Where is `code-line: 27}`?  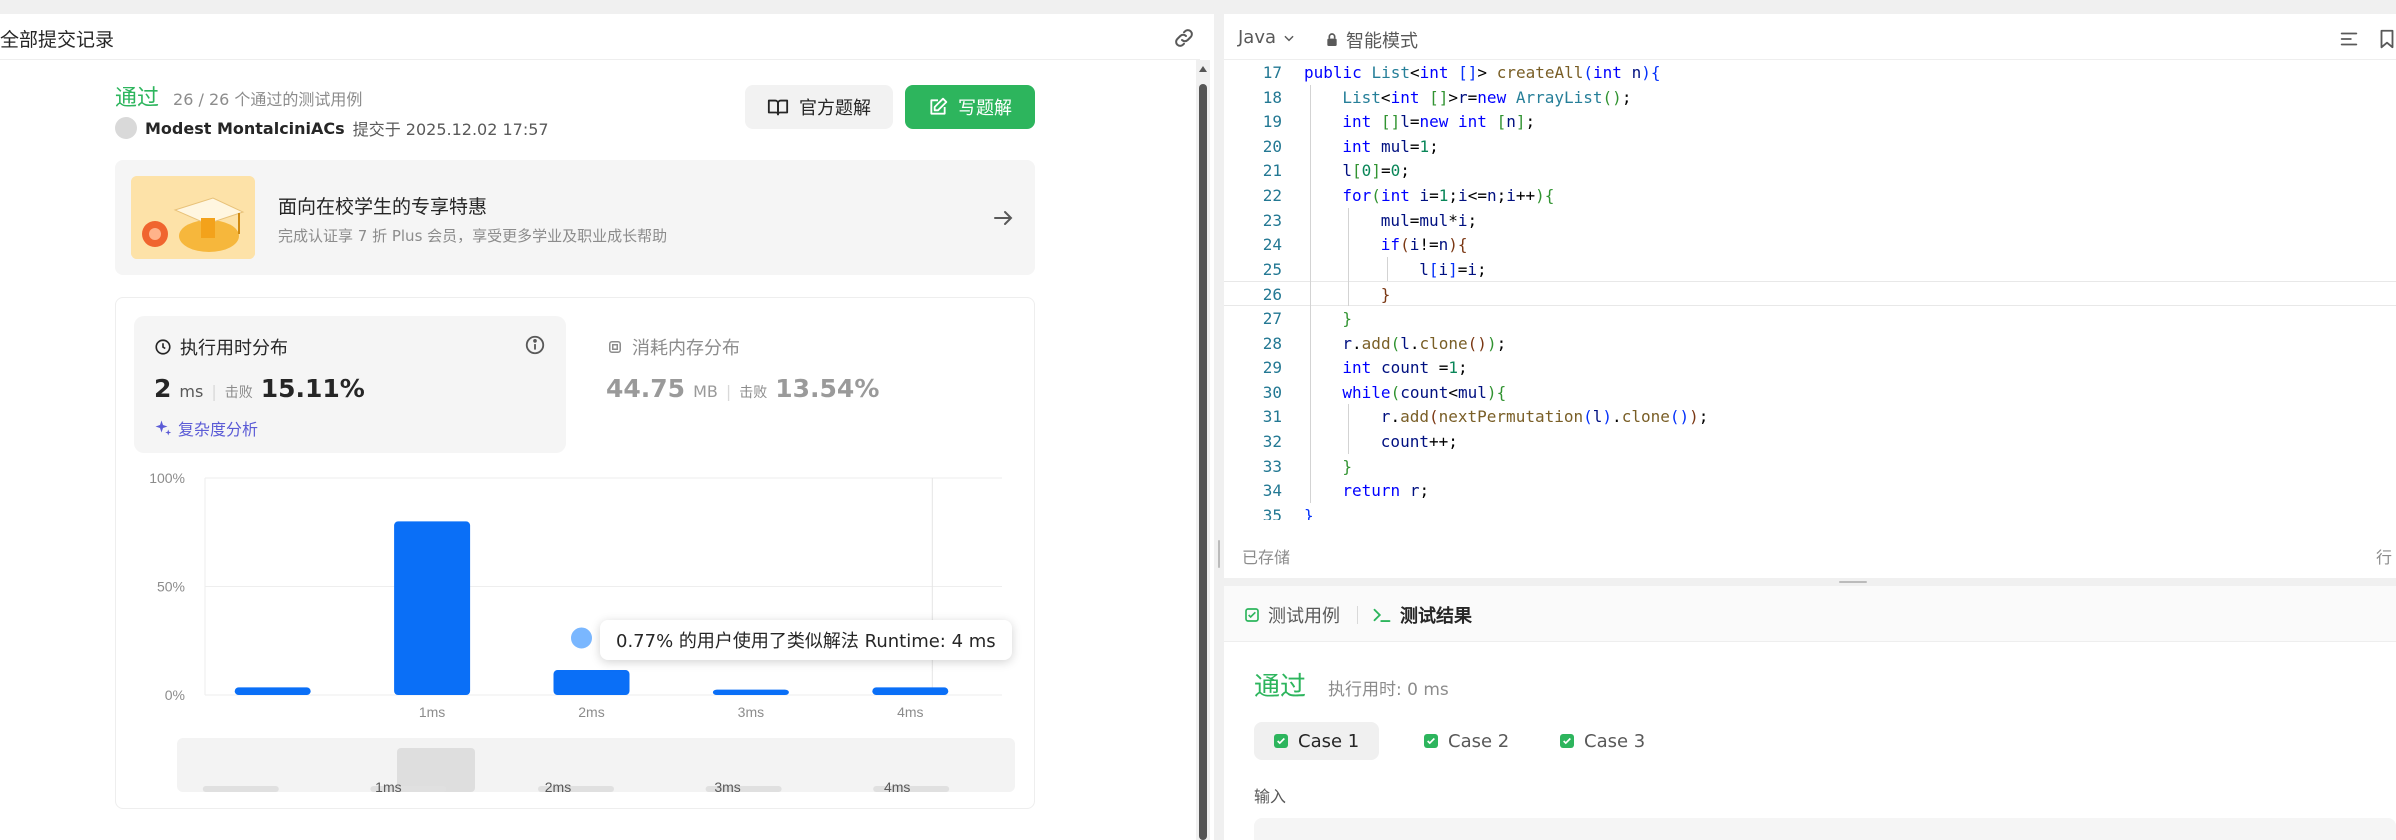 code-line: 27} is located at coordinates (1810, 318).